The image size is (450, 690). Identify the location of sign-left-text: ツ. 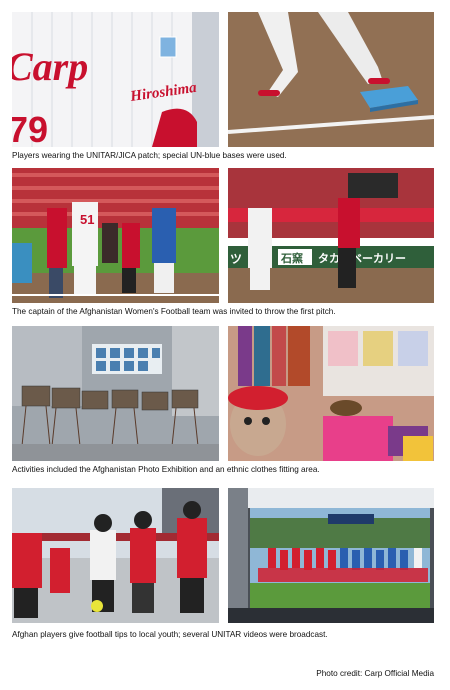
(236, 259).